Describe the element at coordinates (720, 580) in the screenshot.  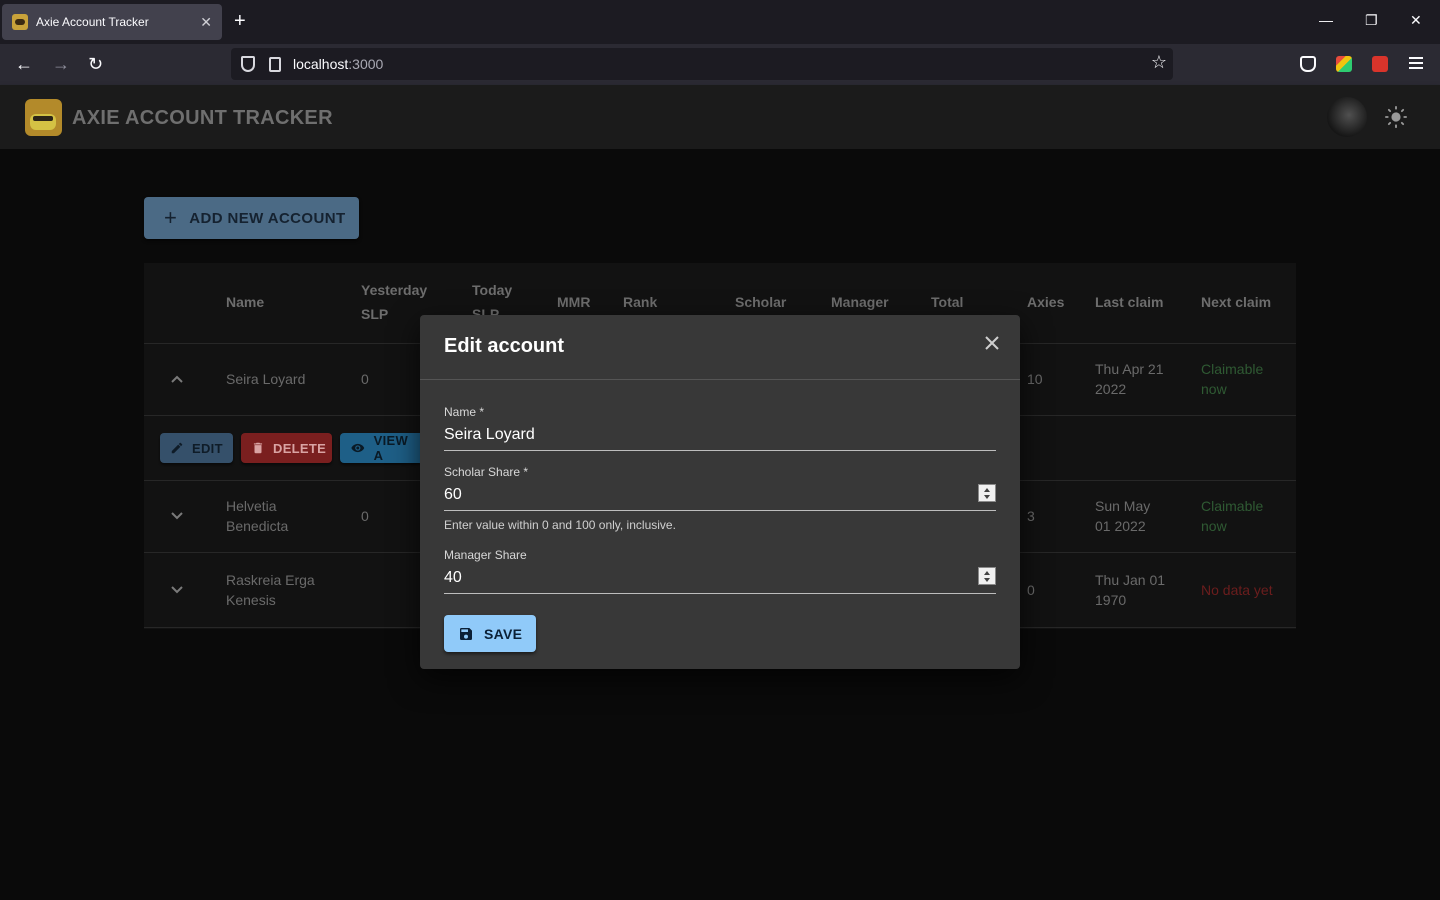
I see `manager-share-field: 40` at that location.